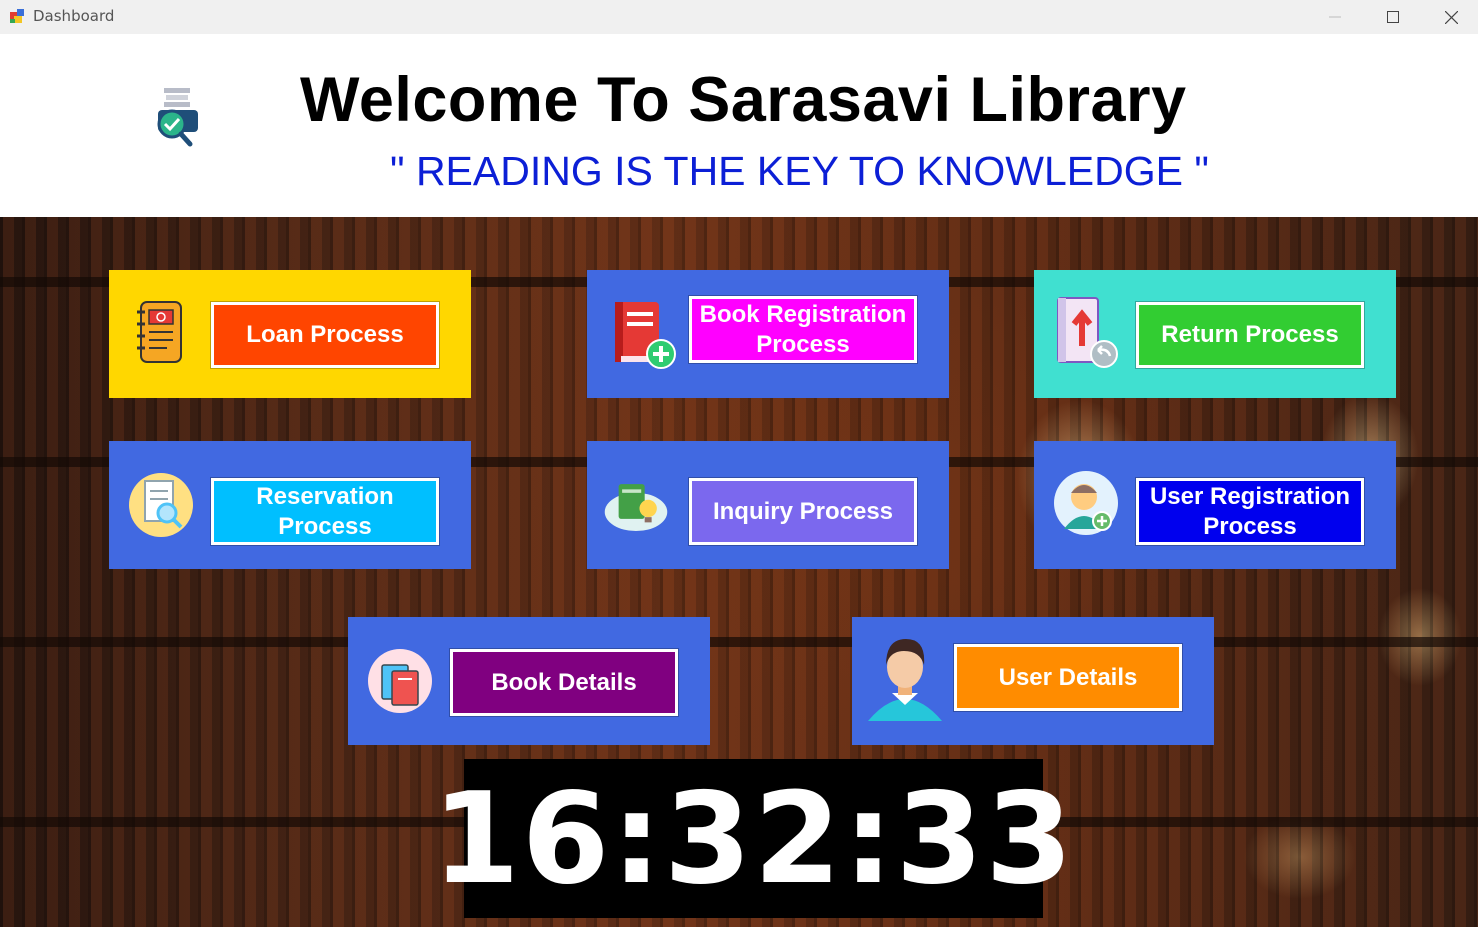 The width and height of the screenshot is (1478, 927). What do you see at coordinates (803, 329) in the screenshot?
I see `book-registration-button: Book Registration Process` at bounding box center [803, 329].